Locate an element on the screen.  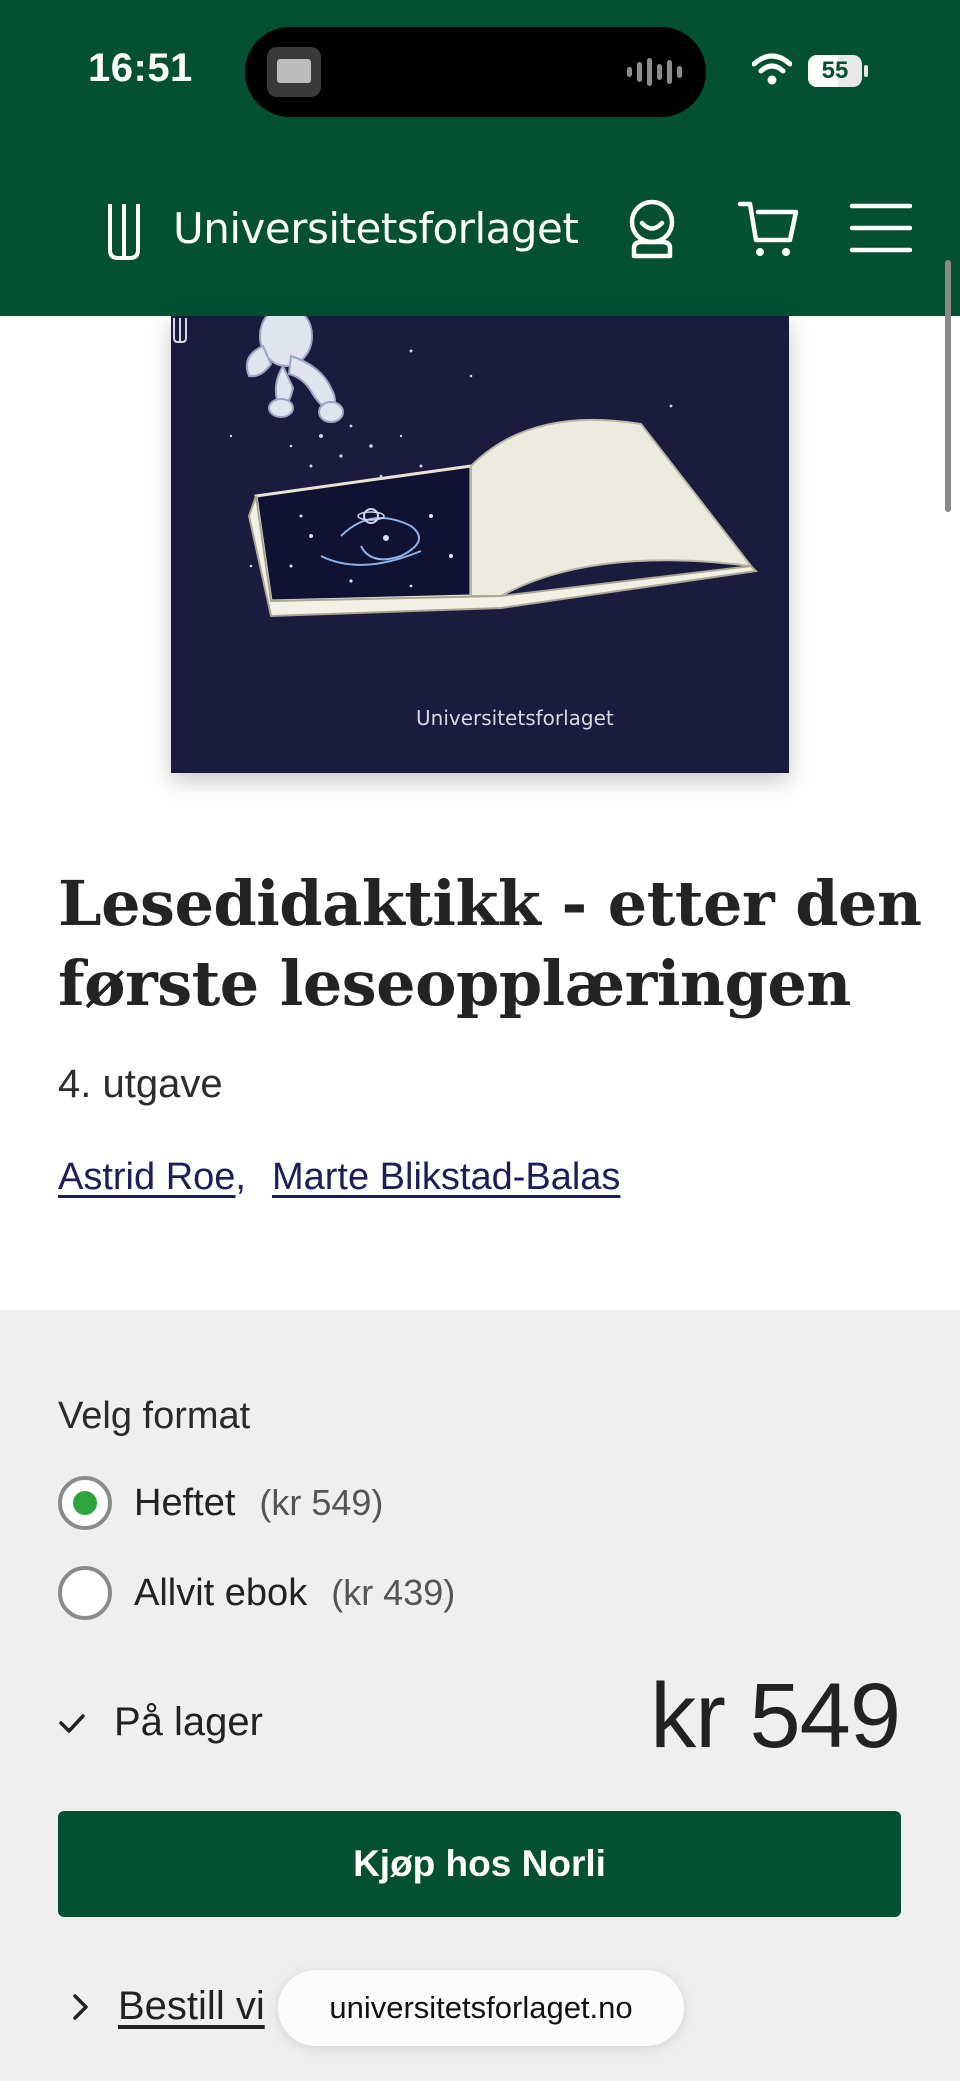
cover-illustration is located at coordinates (494, 467).